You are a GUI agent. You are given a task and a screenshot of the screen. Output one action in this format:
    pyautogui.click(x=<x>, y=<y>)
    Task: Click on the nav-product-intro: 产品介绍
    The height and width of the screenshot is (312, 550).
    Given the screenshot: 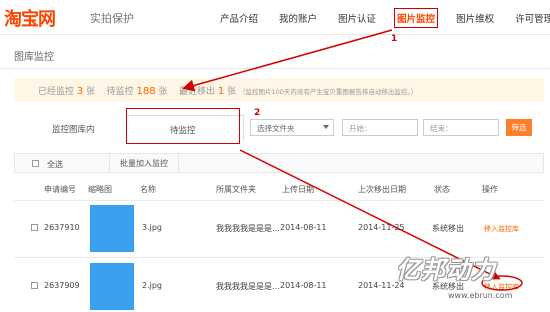 What is the action you would take?
    pyautogui.click(x=239, y=18)
    